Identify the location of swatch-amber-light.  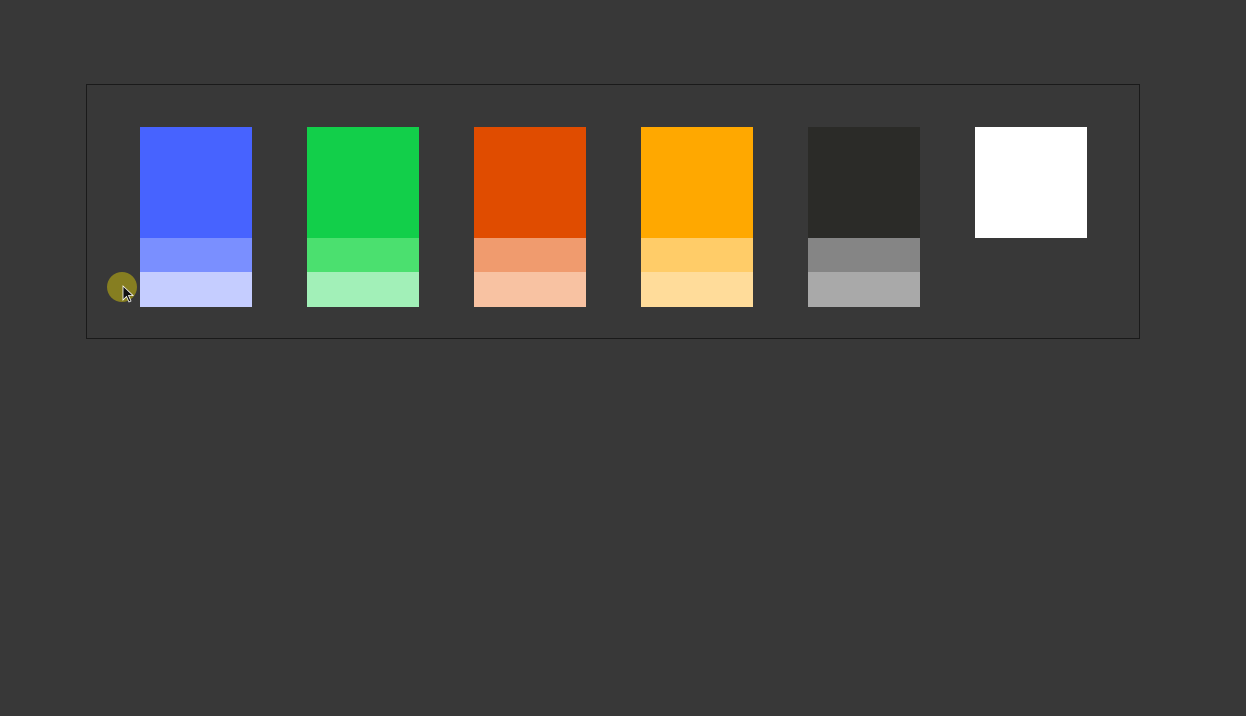
(697, 289).